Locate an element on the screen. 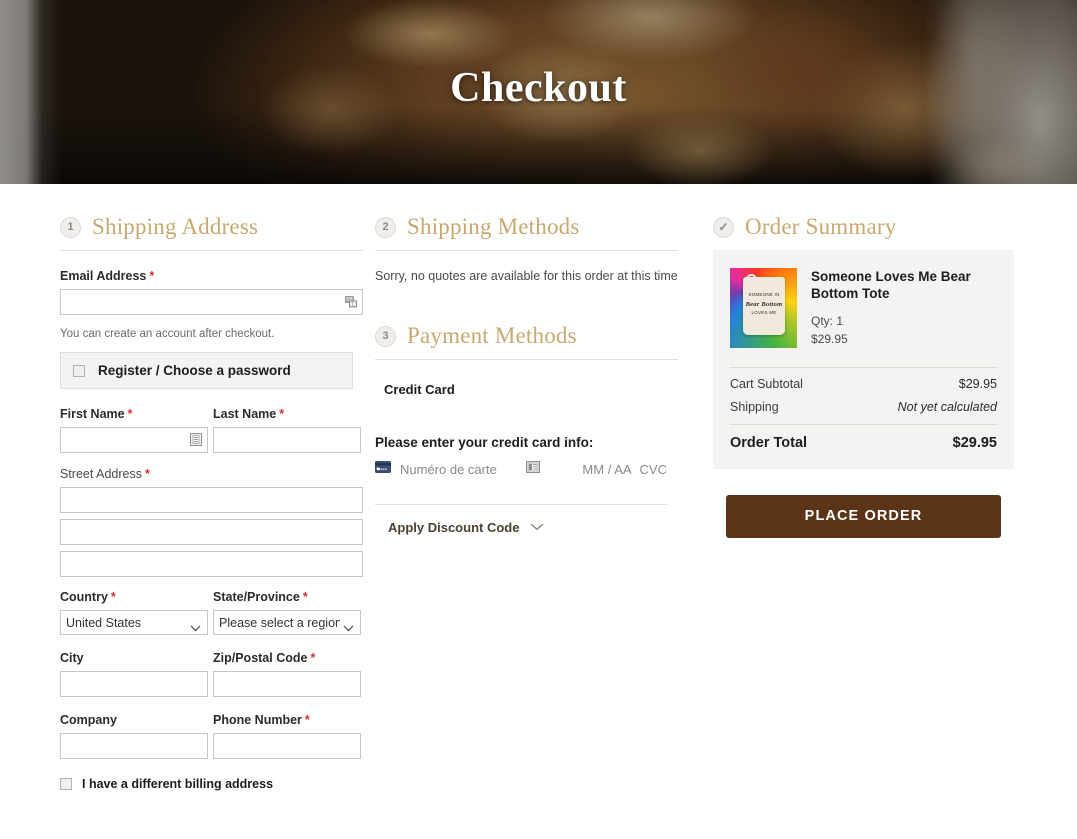 The image size is (1077, 839). thumb-line-1: SOMEONE IN is located at coordinates (764, 294).